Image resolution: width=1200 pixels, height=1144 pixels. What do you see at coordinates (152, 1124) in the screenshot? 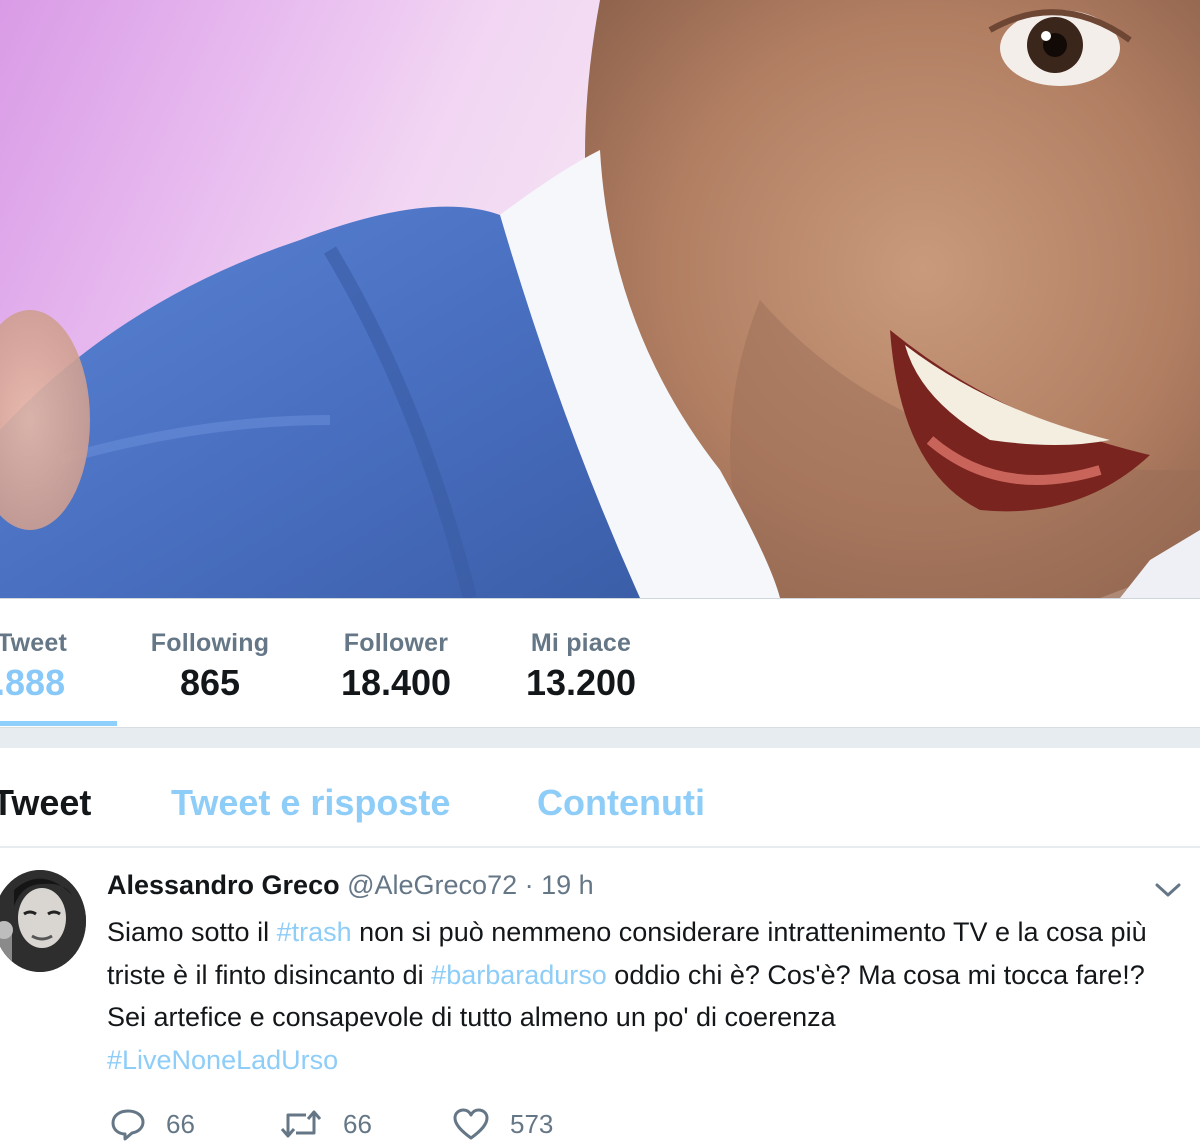
I see `reply-button: 66` at bounding box center [152, 1124].